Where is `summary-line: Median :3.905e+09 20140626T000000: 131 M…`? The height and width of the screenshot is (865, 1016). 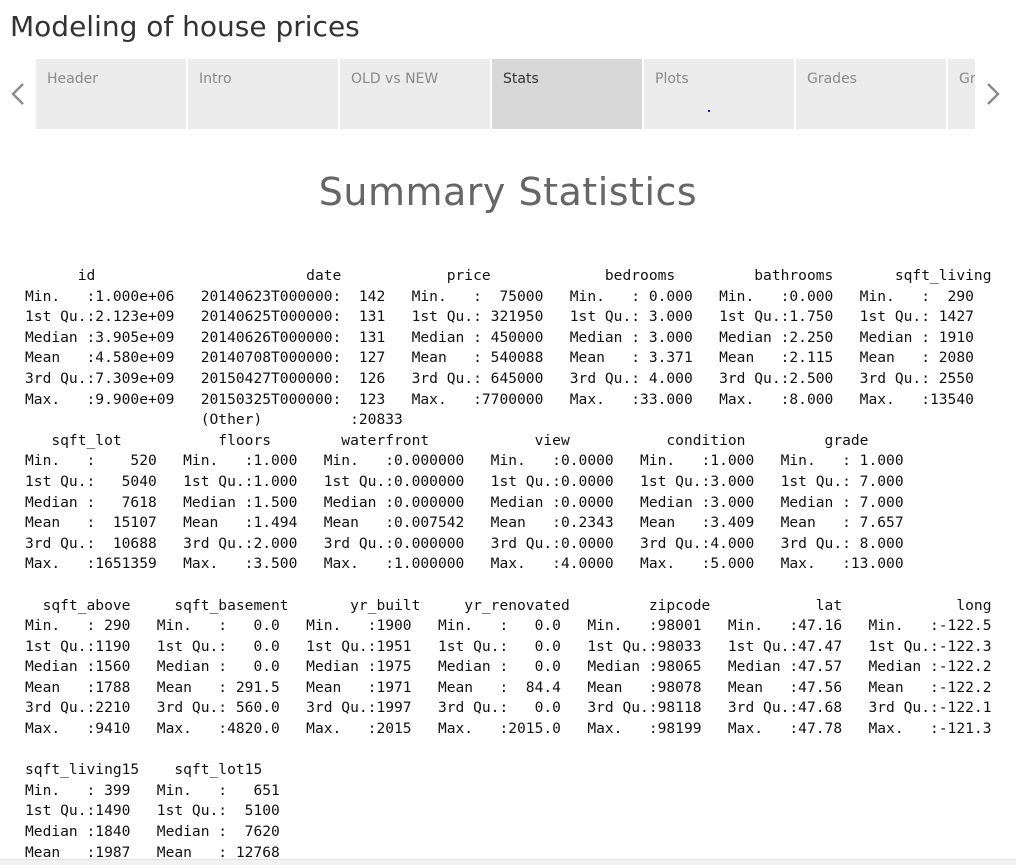
summary-line: Median :3.905e+09 20140626T000000: 131 M… is located at coordinates (499, 337).